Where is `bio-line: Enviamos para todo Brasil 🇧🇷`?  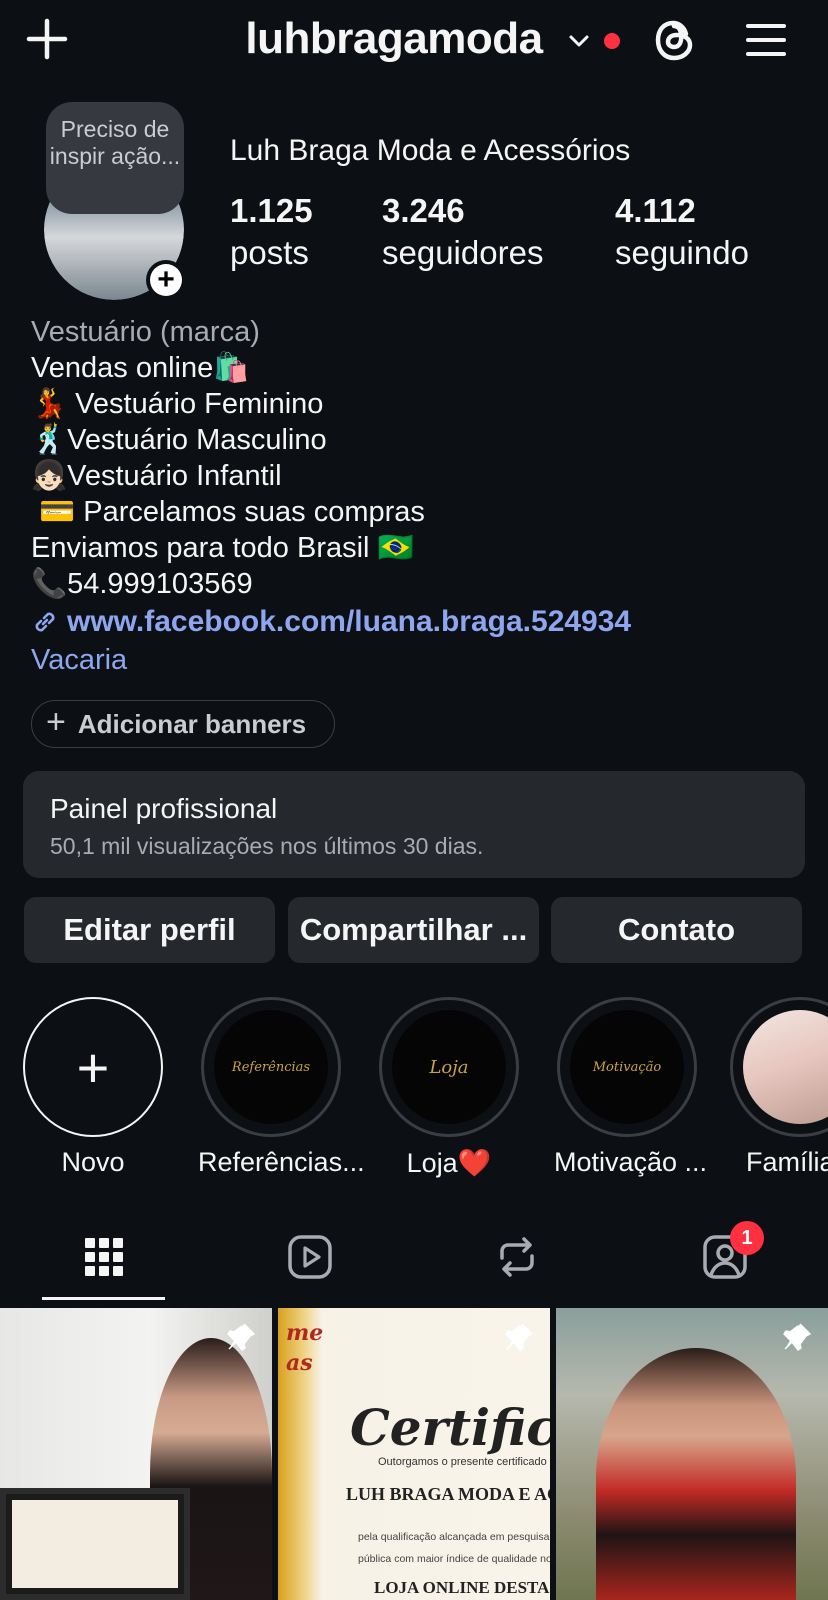 bio-line: Enviamos para todo Brasil 🇧🇷 is located at coordinates (222, 548).